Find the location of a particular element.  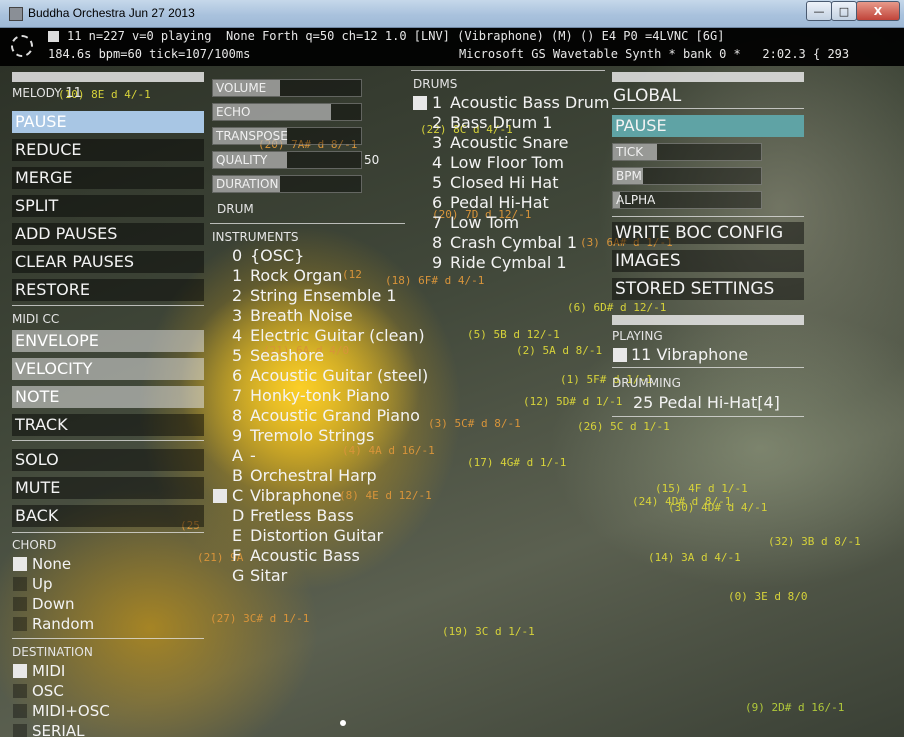

chord-option-down: Down is located at coordinates (53, 604).